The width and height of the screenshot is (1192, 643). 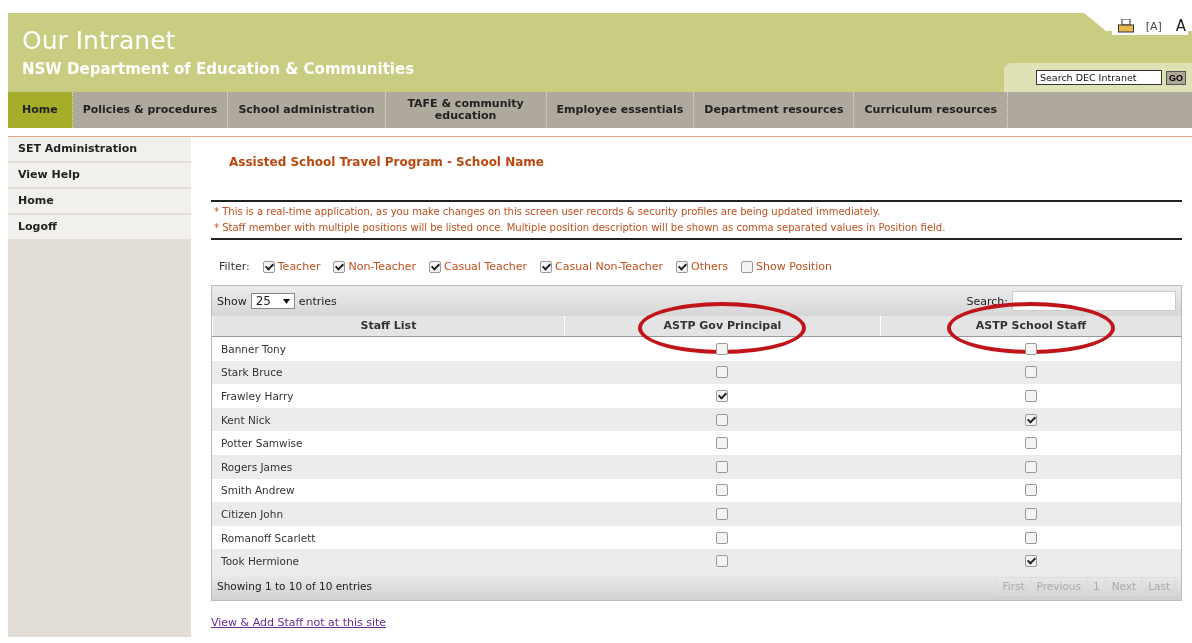 What do you see at coordinates (99, 176) in the screenshot?
I see `sidebar-item: View Help` at bounding box center [99, 176].